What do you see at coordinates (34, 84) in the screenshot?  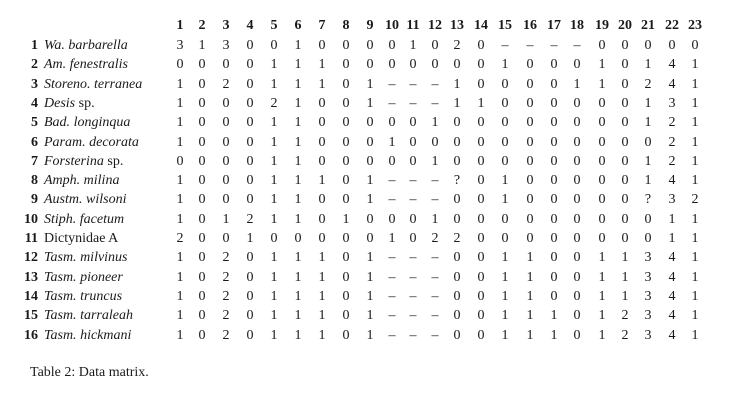 I see `row-number: 3` at bounding box center [34, 84].